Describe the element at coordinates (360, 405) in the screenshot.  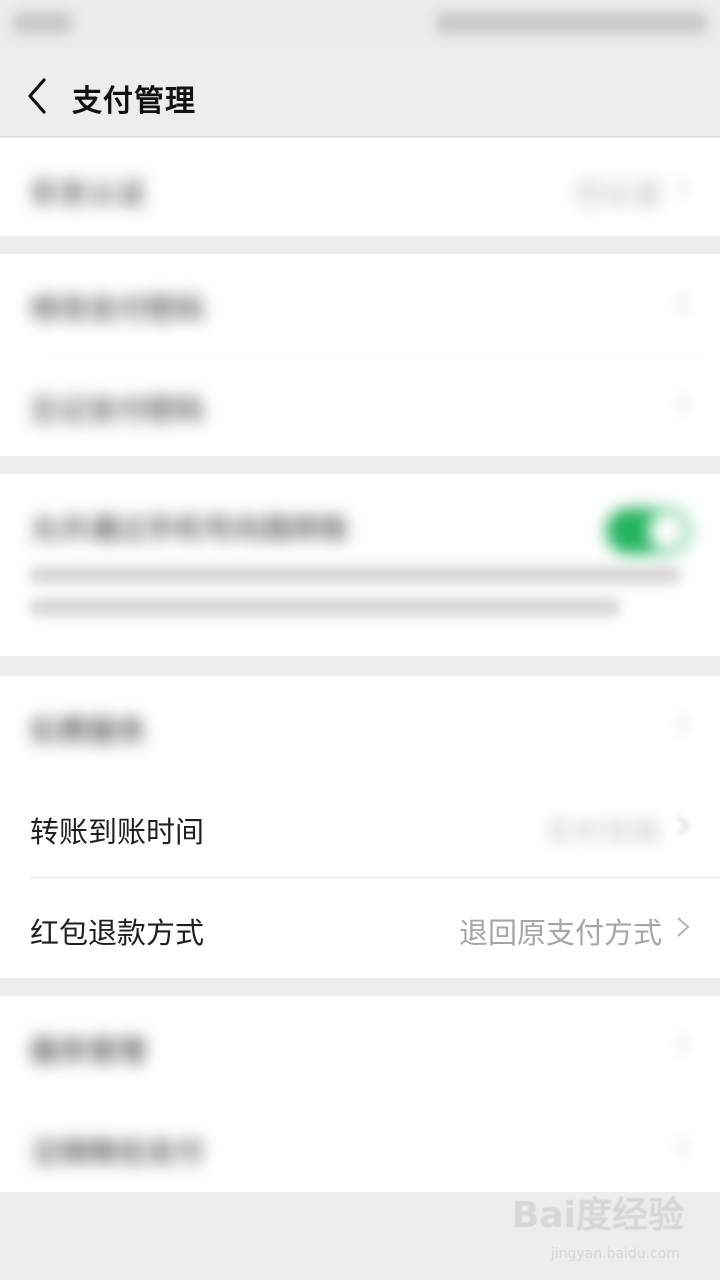
I see `row-forgot-password: 忘记支付密码` at that location.